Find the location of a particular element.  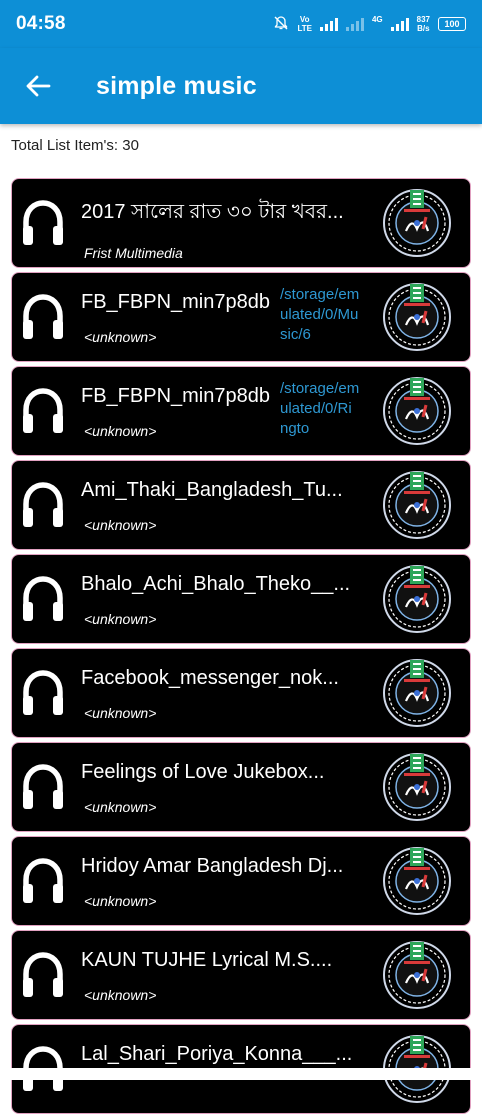

song-row: Bhalo_Achi_Bhalo_Theko__... <unknown> is located at coordinates (241, 599).